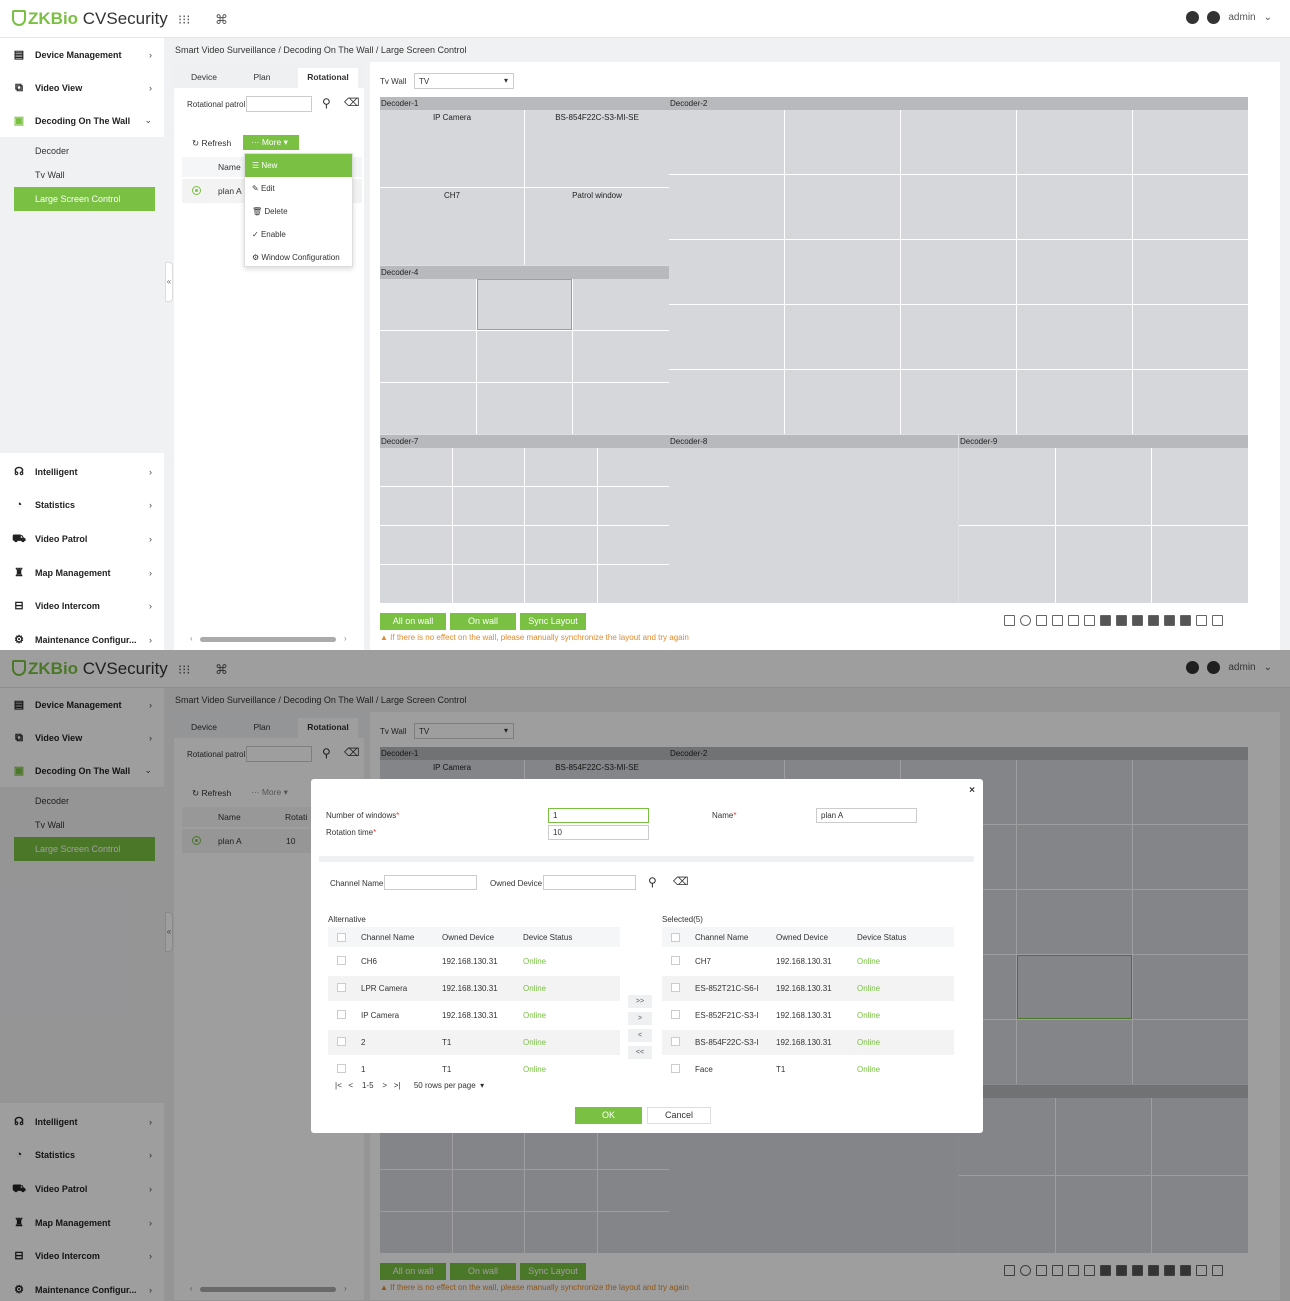 Image resolution: width=1290 pixels, height=1301 pixels. Describe the element at coordinates (413, 621) in the screenshot. I see `all-on-wall-button: All on wall` at that location.